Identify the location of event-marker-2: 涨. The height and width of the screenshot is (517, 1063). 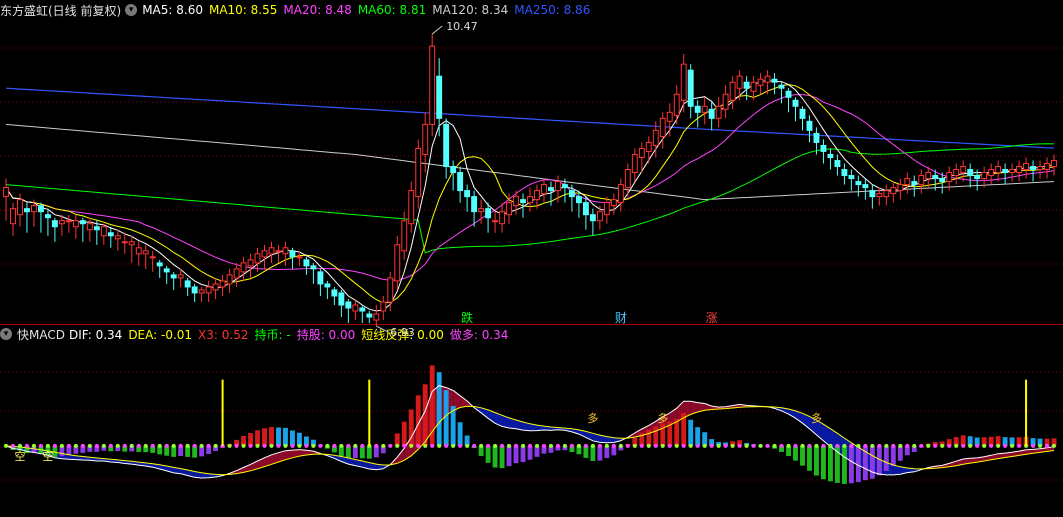
(712, 317).